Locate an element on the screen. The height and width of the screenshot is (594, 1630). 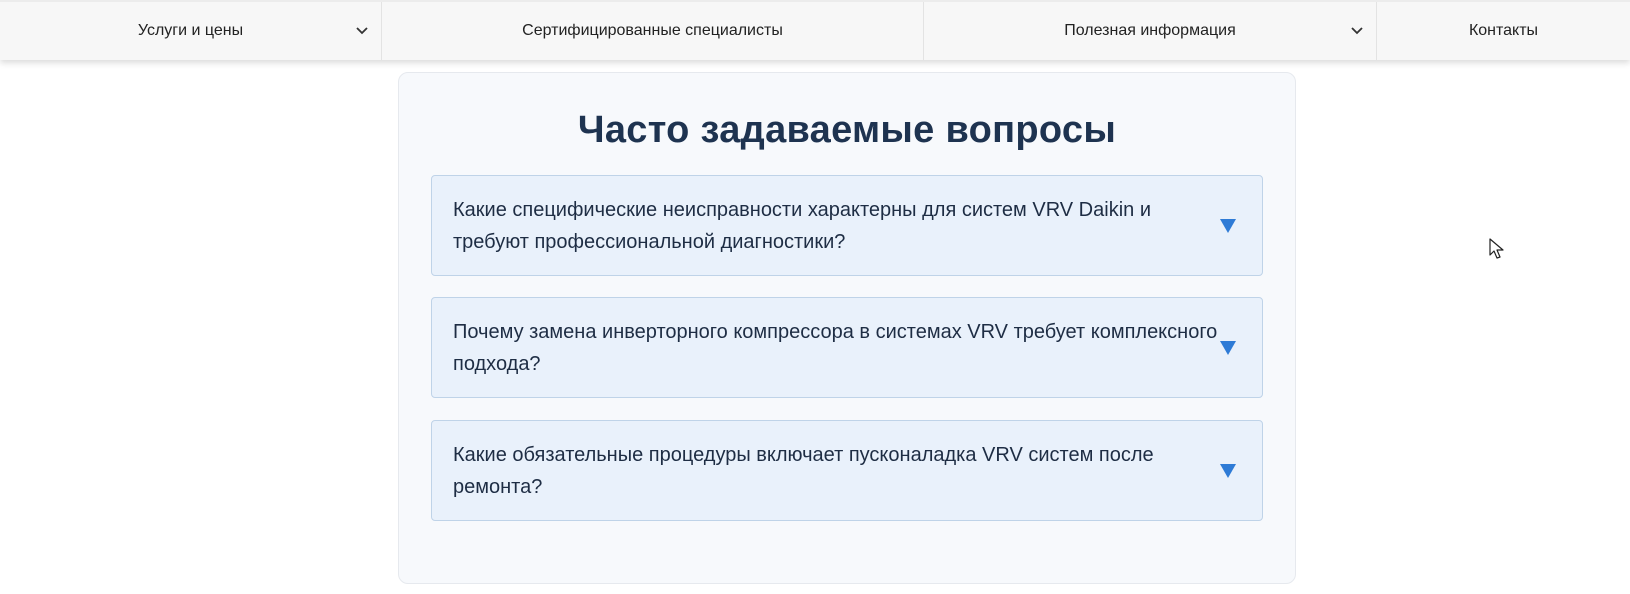
nav-item-label: Контакты is located at coordinates (1503, 30).